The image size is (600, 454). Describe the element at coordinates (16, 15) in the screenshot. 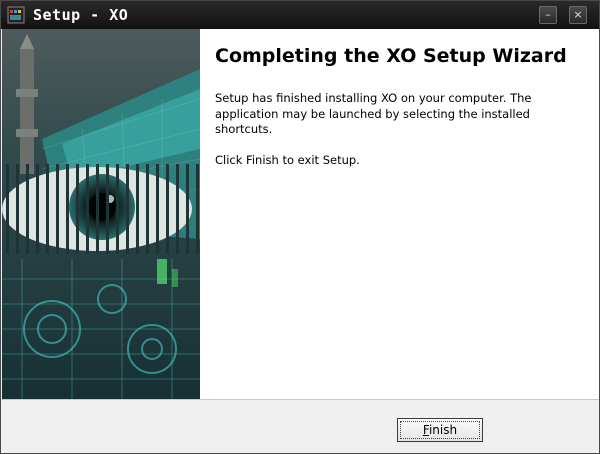

I see `setup-app-icon` at that location.